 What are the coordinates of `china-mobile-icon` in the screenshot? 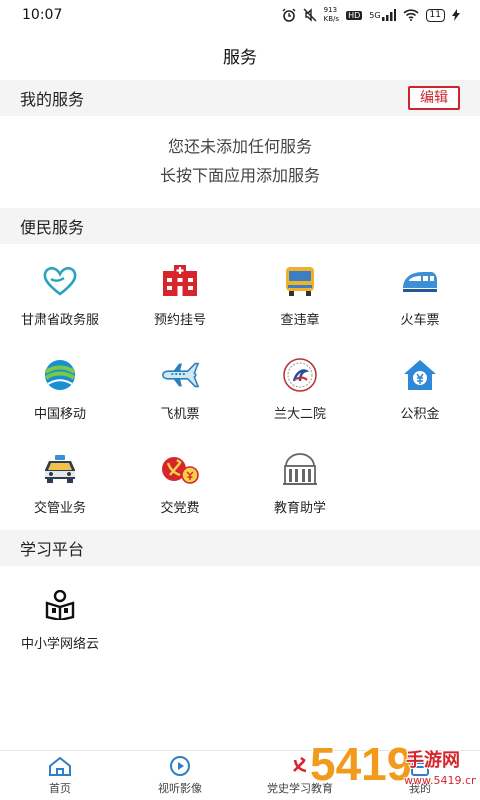 It's located at (60, 375).